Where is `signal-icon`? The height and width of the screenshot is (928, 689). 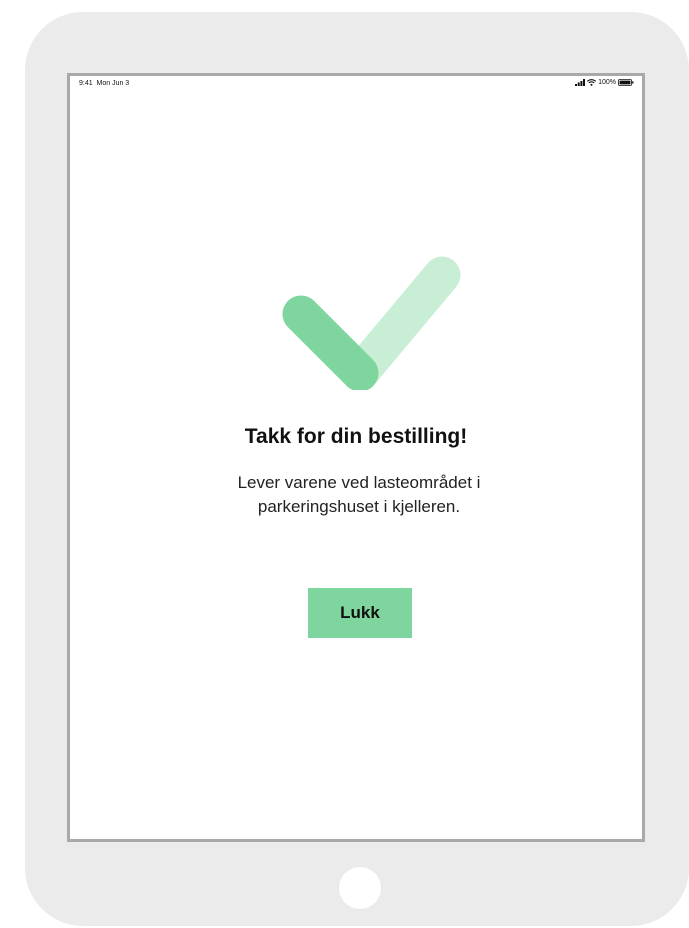 signal-icon is located at coordinates (580, 82).